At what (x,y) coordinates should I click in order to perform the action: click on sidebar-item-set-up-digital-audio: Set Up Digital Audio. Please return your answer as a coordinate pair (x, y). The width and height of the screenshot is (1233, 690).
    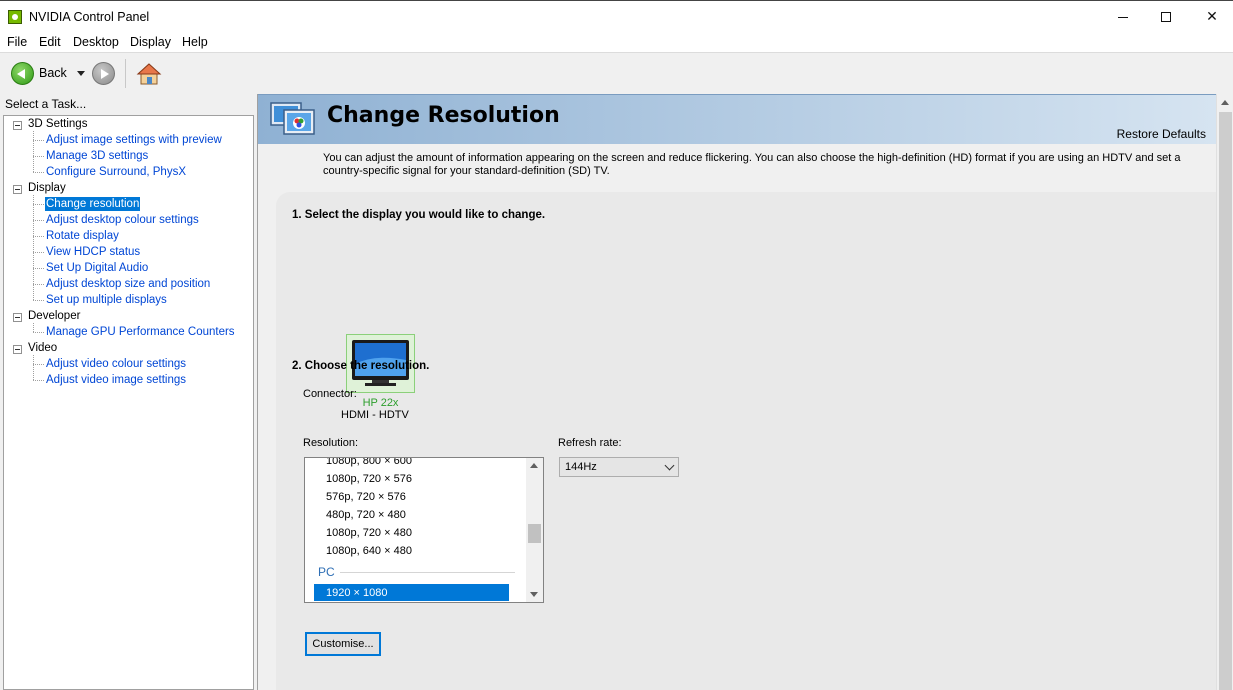
    Looking at the image, I should click on (97, 268).